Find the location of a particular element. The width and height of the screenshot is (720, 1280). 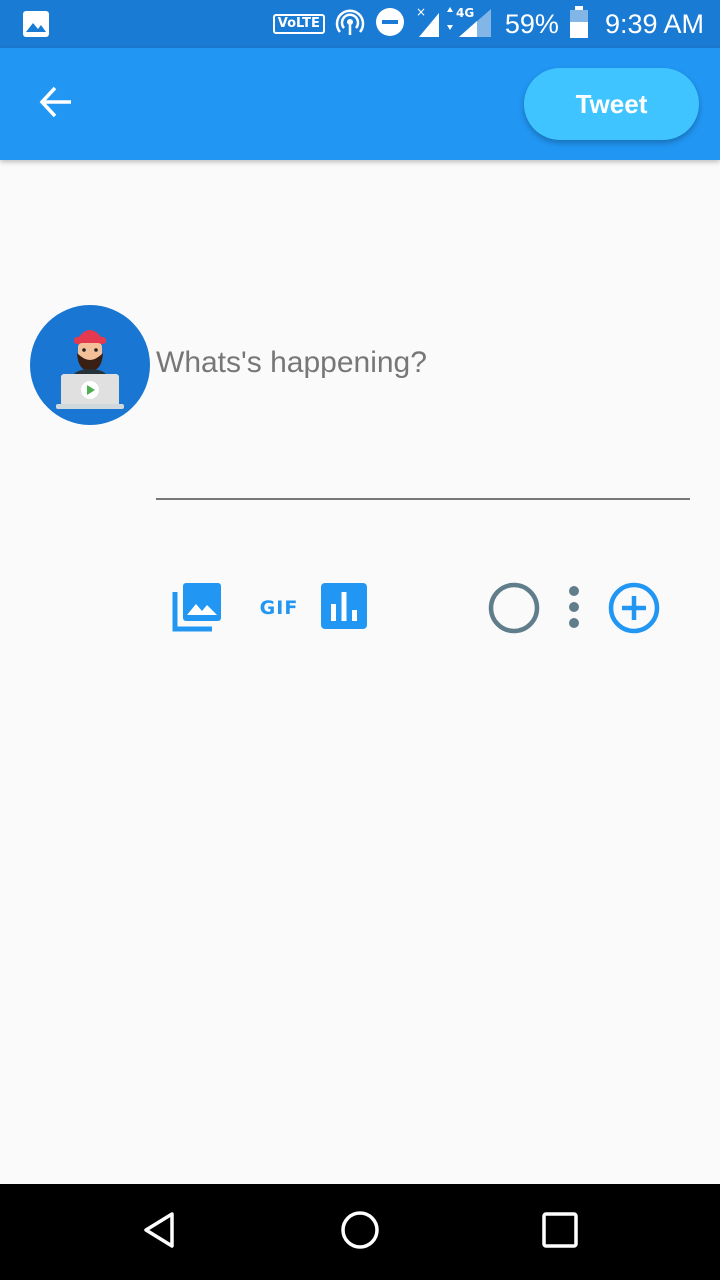

arrow-back-icon is located at coordinates (56, 104).